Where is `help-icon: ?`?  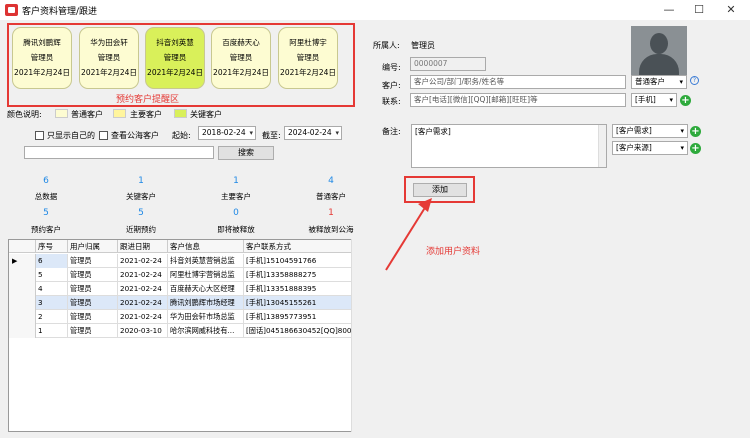
help-icon: ? is located at coordinates (694, 80).